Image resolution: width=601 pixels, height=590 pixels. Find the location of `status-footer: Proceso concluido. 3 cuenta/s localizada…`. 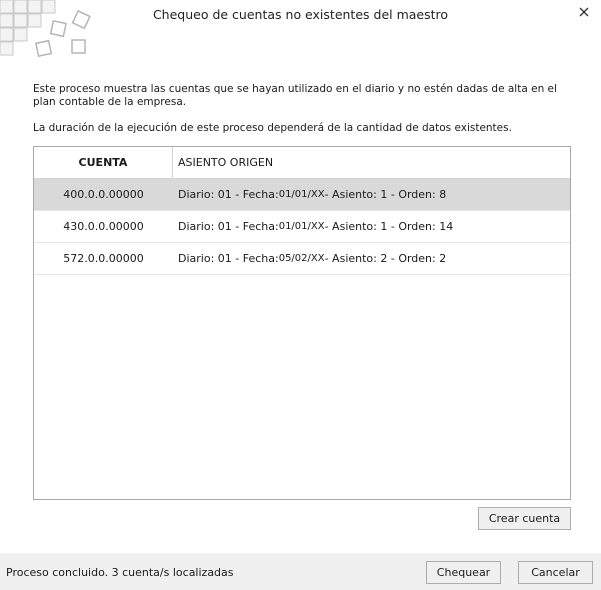

status-footer: Proceso concluido. 3 cuenta/s localizada… is located at coordinates (300, 571).